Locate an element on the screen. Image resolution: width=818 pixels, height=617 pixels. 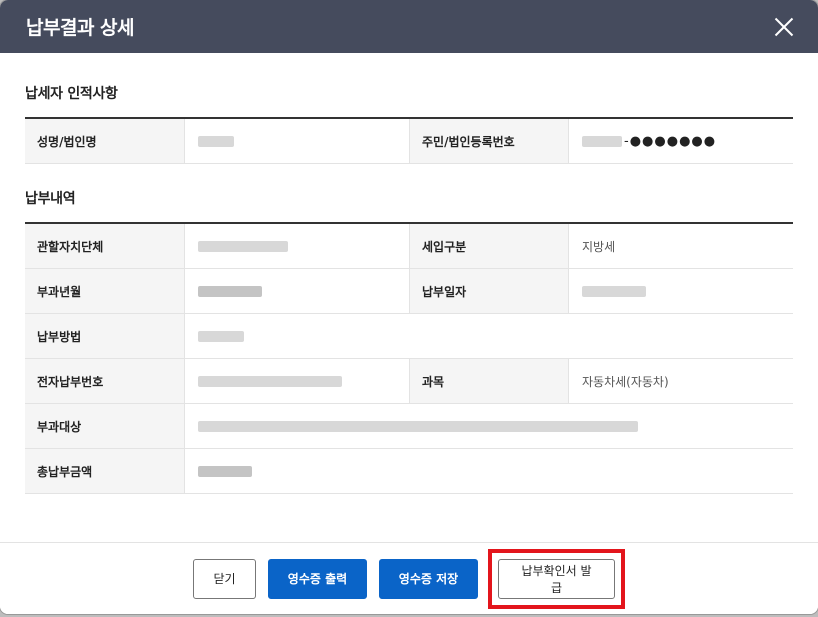
total-value is located at coordinates (489, 471).